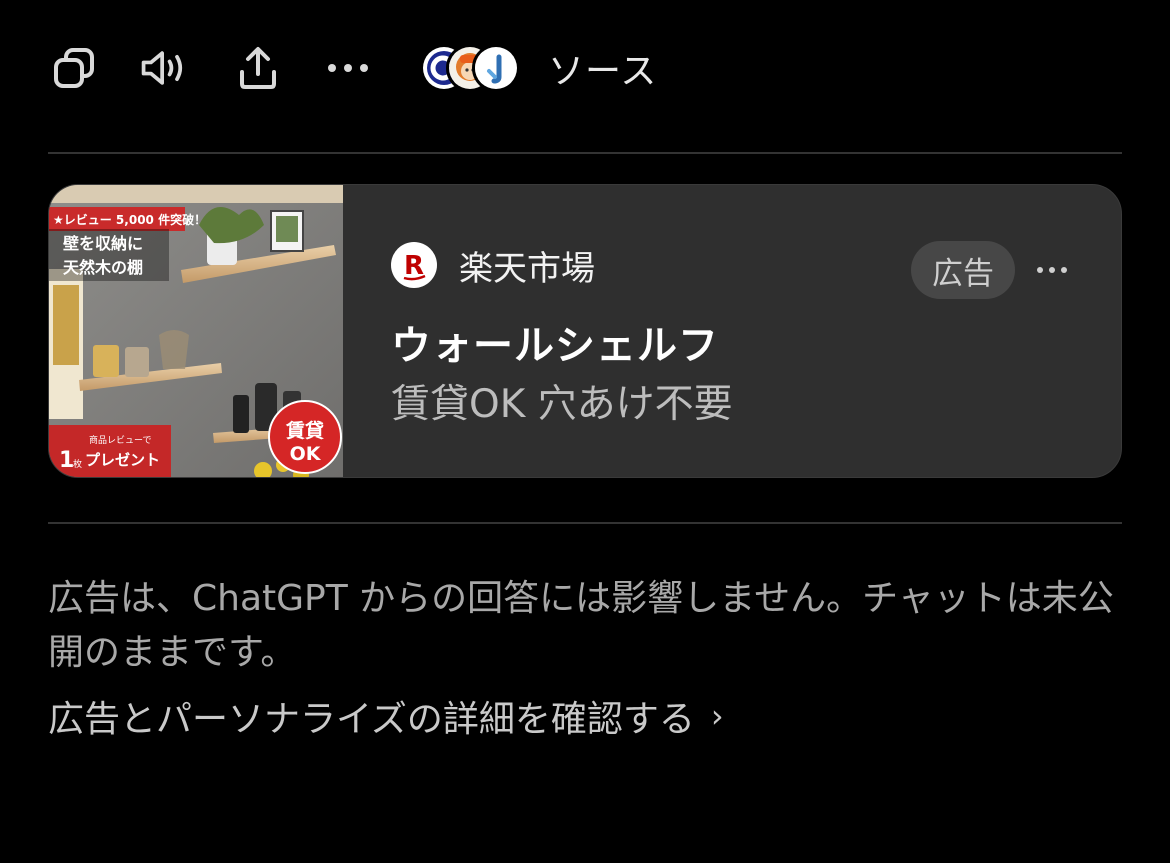 The height and width of the screenshot is (863, 1170). Describe the element at coordinates (1052, 270) in the screenshot. I see `ad-options-icon` at that location.